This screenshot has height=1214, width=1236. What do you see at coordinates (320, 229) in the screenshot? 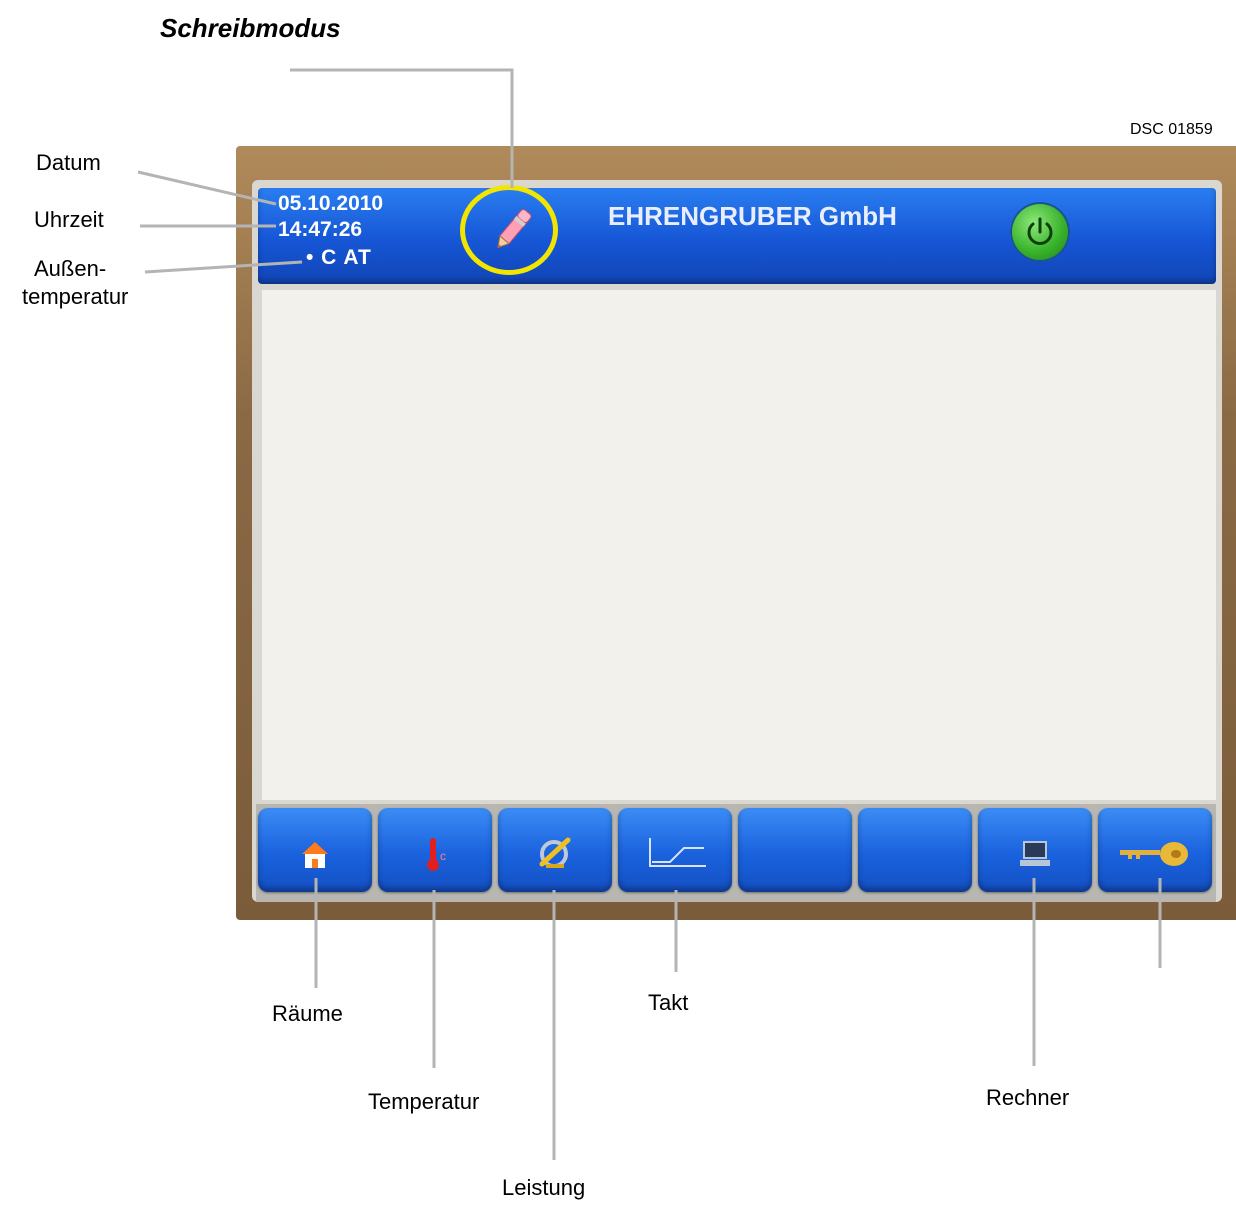
I see `header-time: 14:47:26` at bounding box center [320, 229].